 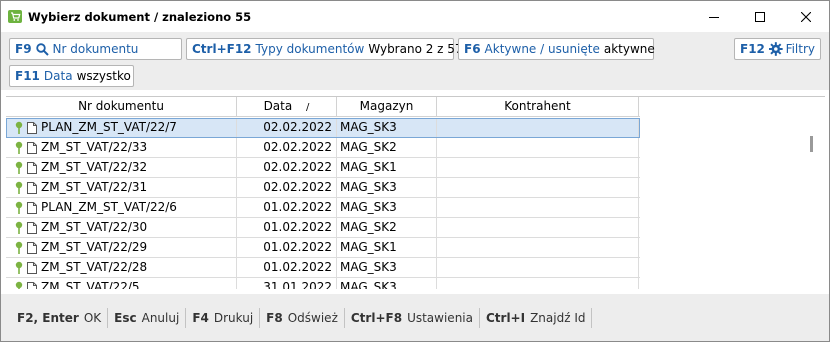 What do you see at coordinates (813, 203) in the screenshot?
I see `vertical-scrollbar` at bounding box center [813, 203].